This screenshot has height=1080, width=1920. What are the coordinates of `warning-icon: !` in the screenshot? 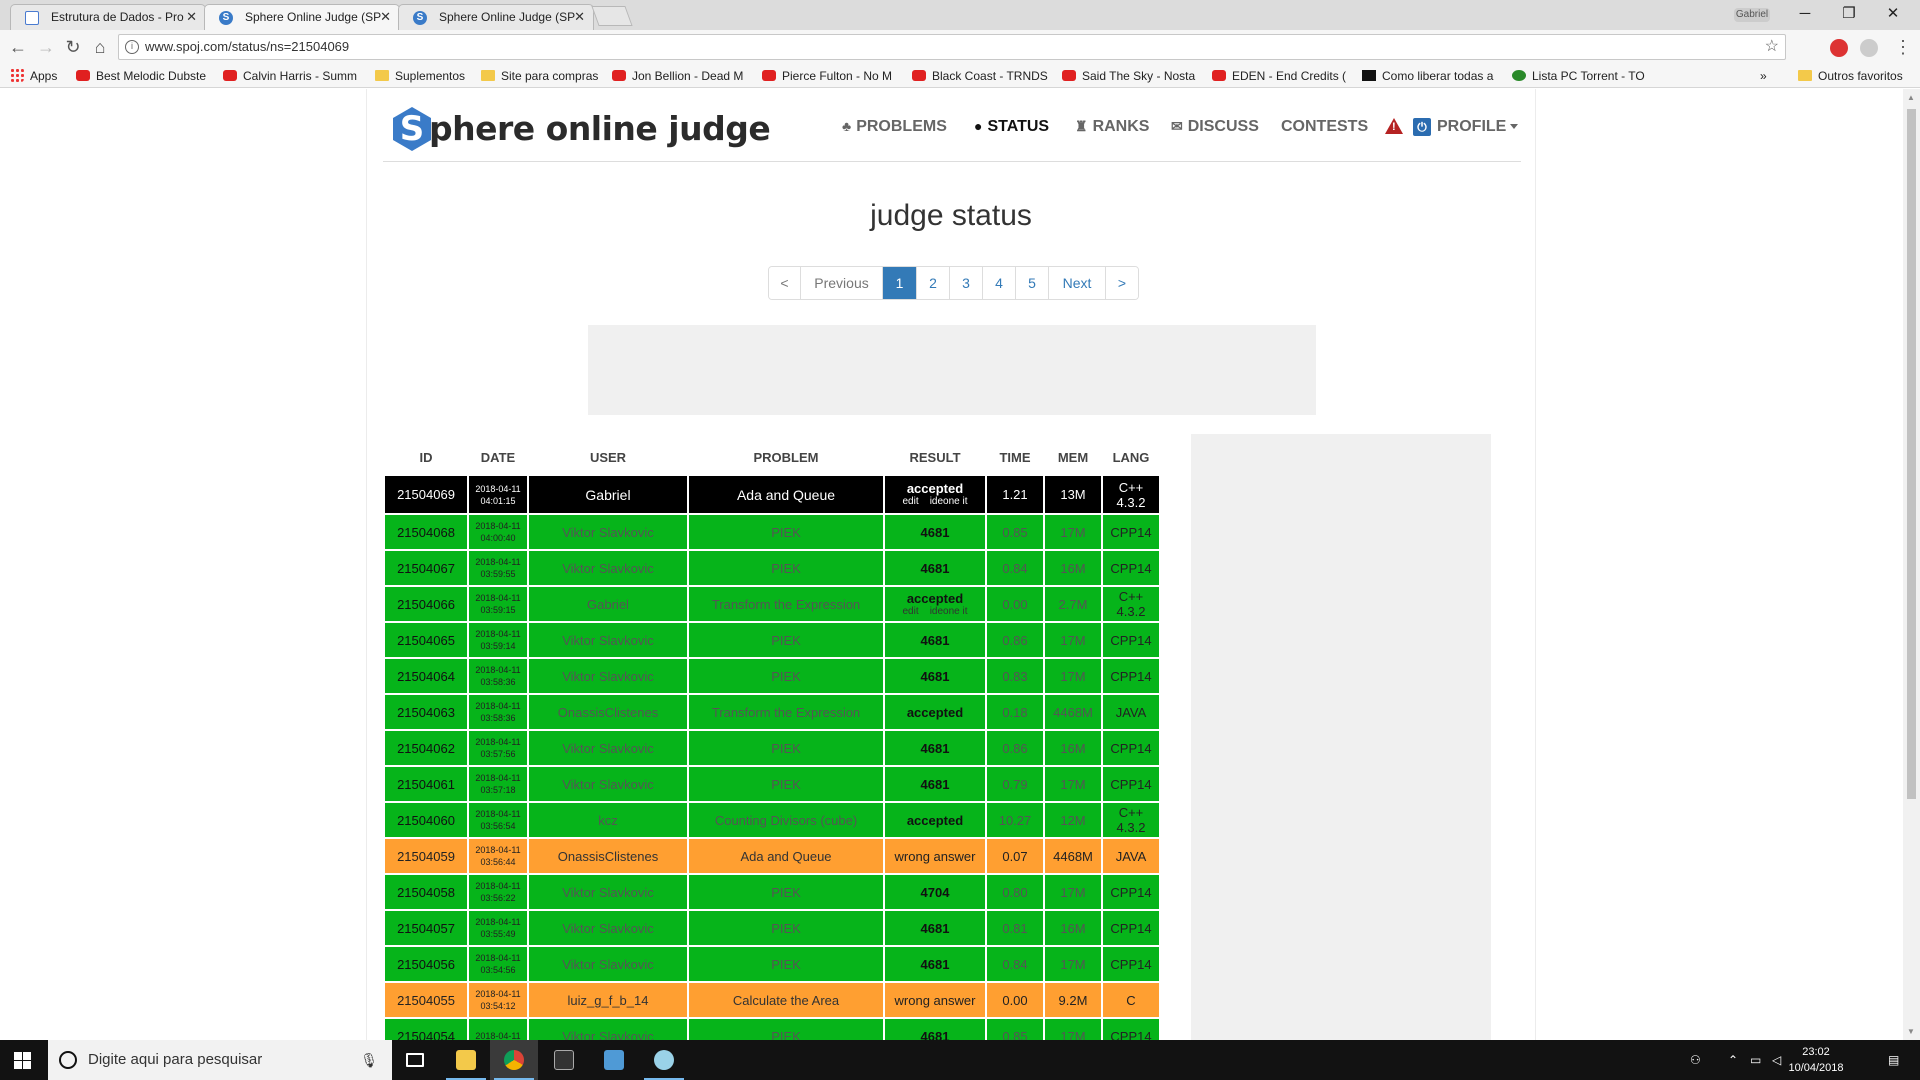 It's located at (1394, 126).